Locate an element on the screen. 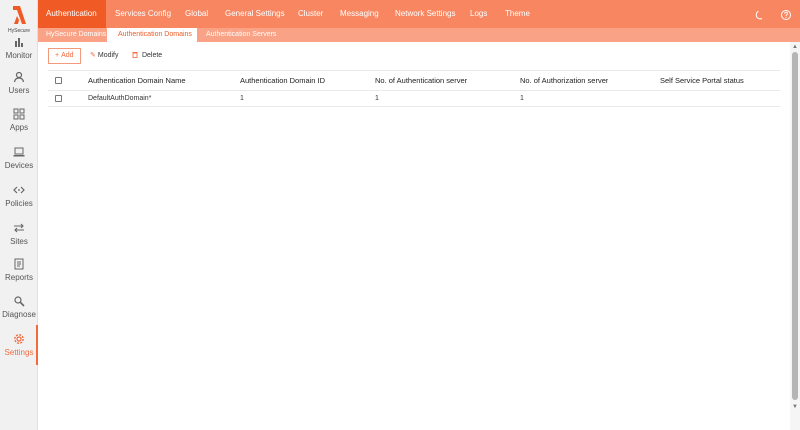  help-icon is located at coordinates (786, 14).